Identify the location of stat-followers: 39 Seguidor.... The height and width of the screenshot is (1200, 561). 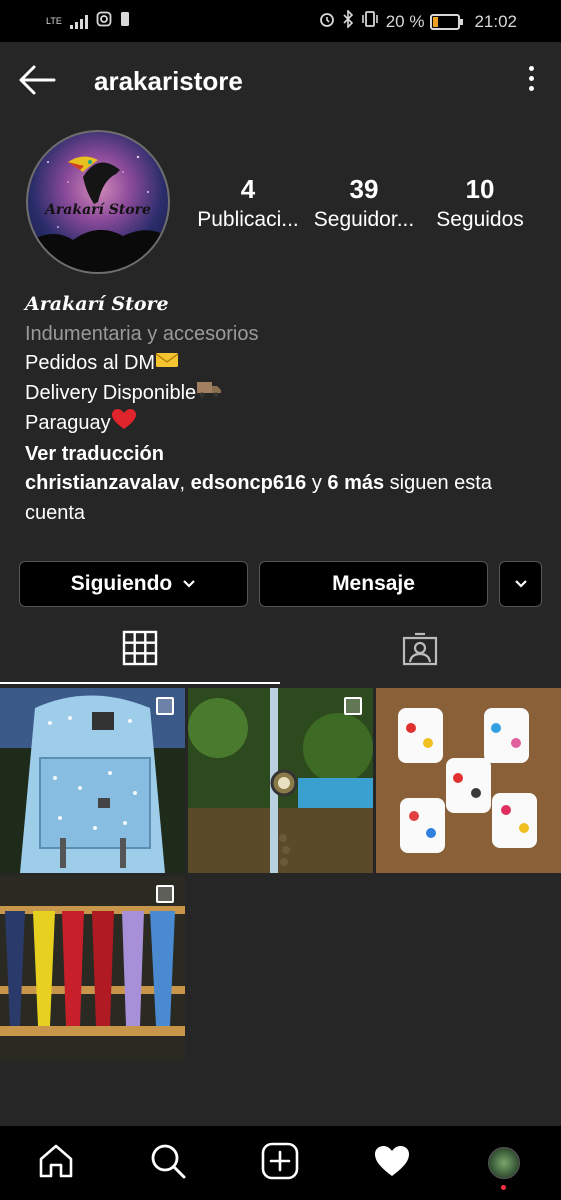
(364, 203).